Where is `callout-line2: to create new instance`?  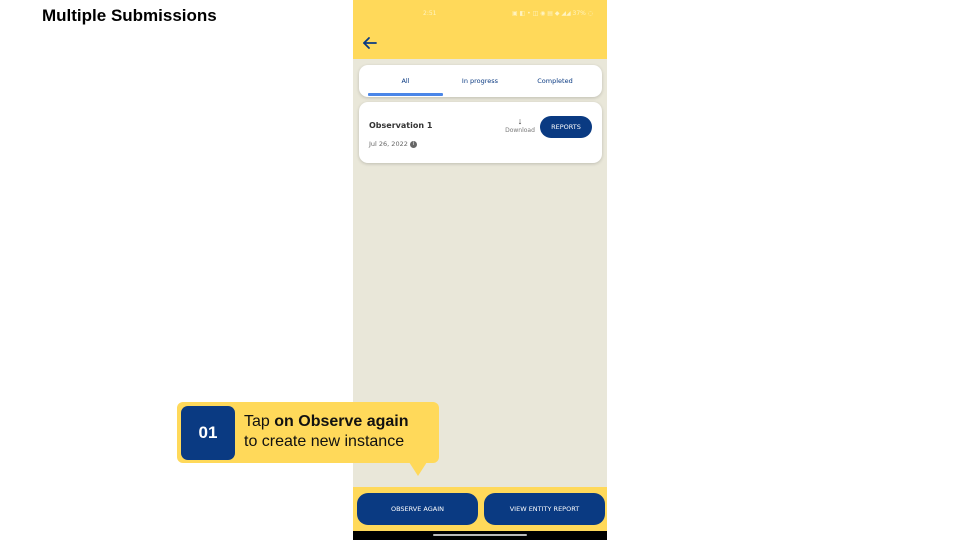 callout-line2: to create new instance is located at coordinates (324, 441).